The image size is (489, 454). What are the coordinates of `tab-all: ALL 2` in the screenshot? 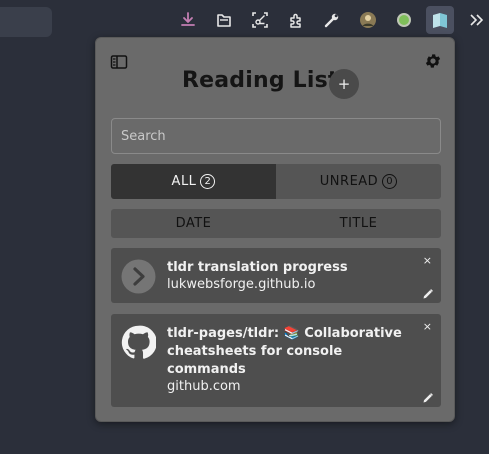 It's located at (193, 181).